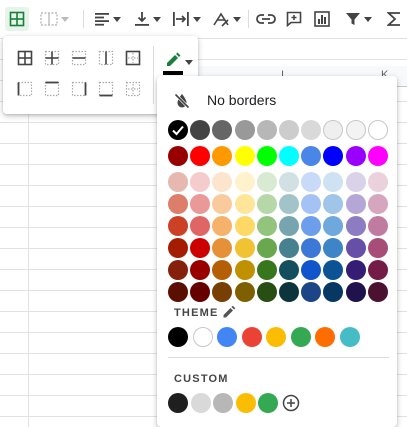 The width and height of the screenshot is (407, 427). Describe the element at coordinates (291, 403) in the screenshot. I see `add-custom-color-icon` at that location.